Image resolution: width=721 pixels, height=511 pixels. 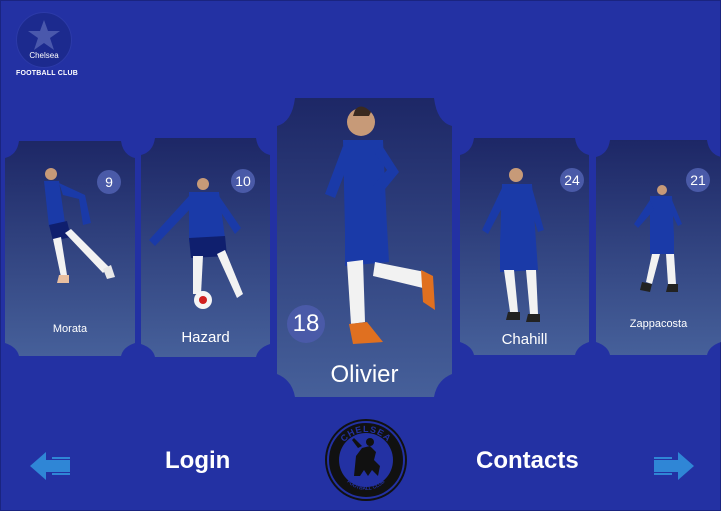 I want to click on club-logo: Chelsea, so click(x=44, y=40).